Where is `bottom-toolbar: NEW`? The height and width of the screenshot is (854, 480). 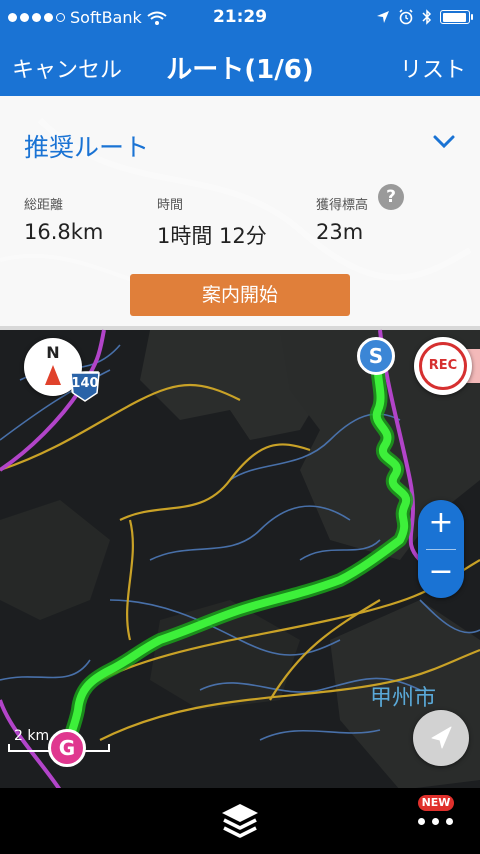 bottom-toolbar: NEW is located at coordinates (240, 821).